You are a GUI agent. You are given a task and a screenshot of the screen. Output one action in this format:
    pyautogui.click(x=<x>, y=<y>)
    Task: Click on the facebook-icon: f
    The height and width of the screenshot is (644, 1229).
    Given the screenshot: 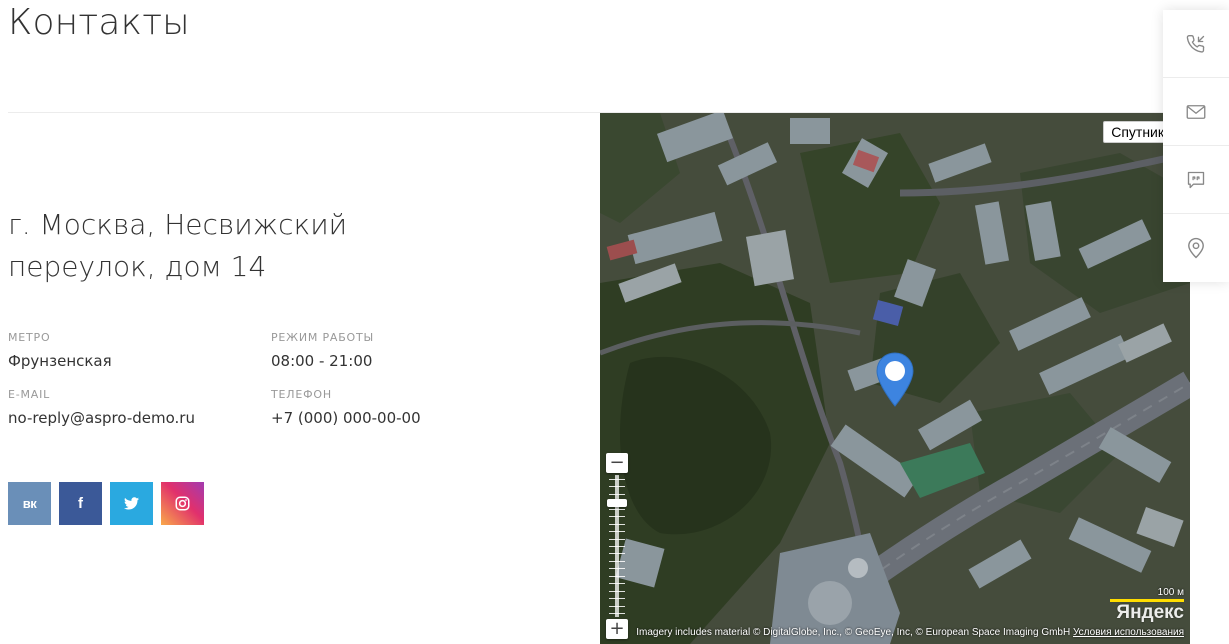 What is the action you would take?
    pyautogui.click(x=80, y=503)
    